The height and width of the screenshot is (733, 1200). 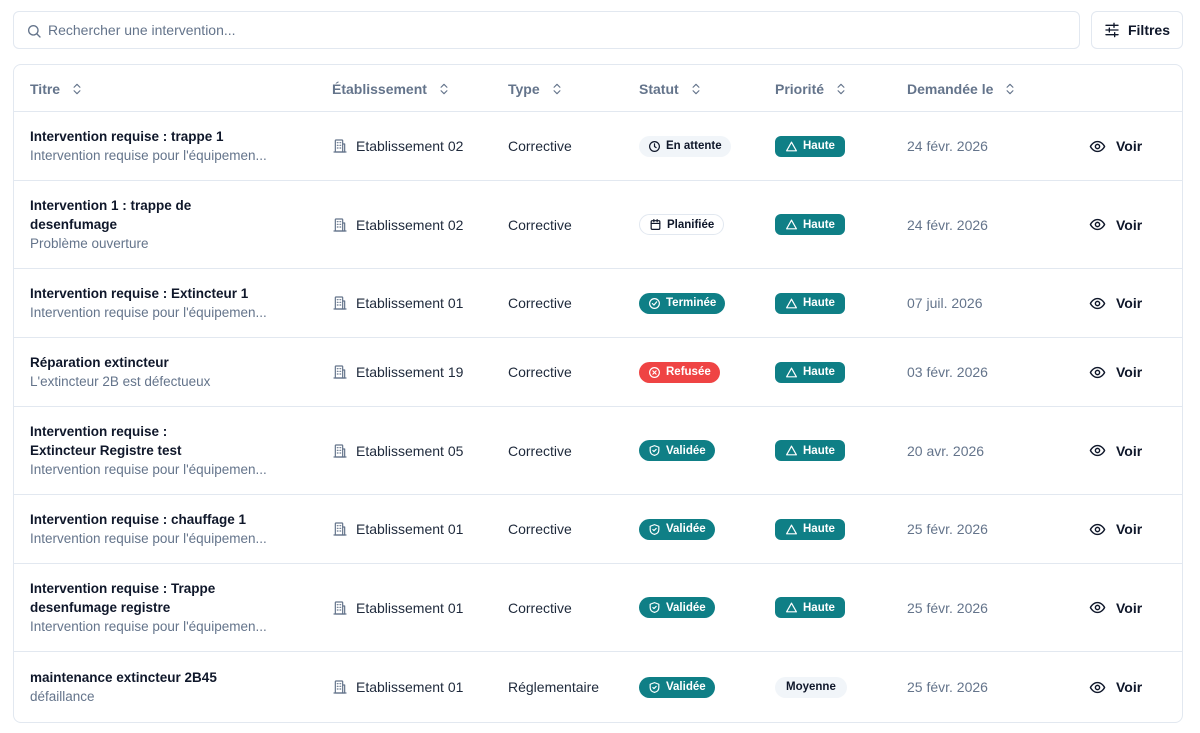 What do you see at coordinates (688, 372) in the screenshot?
I see `status-label: Refusée` at bounding box center [688, 372].